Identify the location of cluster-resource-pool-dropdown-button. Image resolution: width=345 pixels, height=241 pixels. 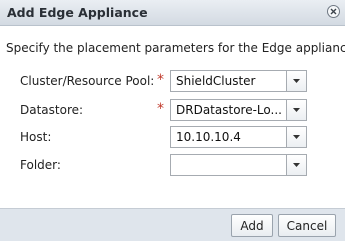
(296, 81).